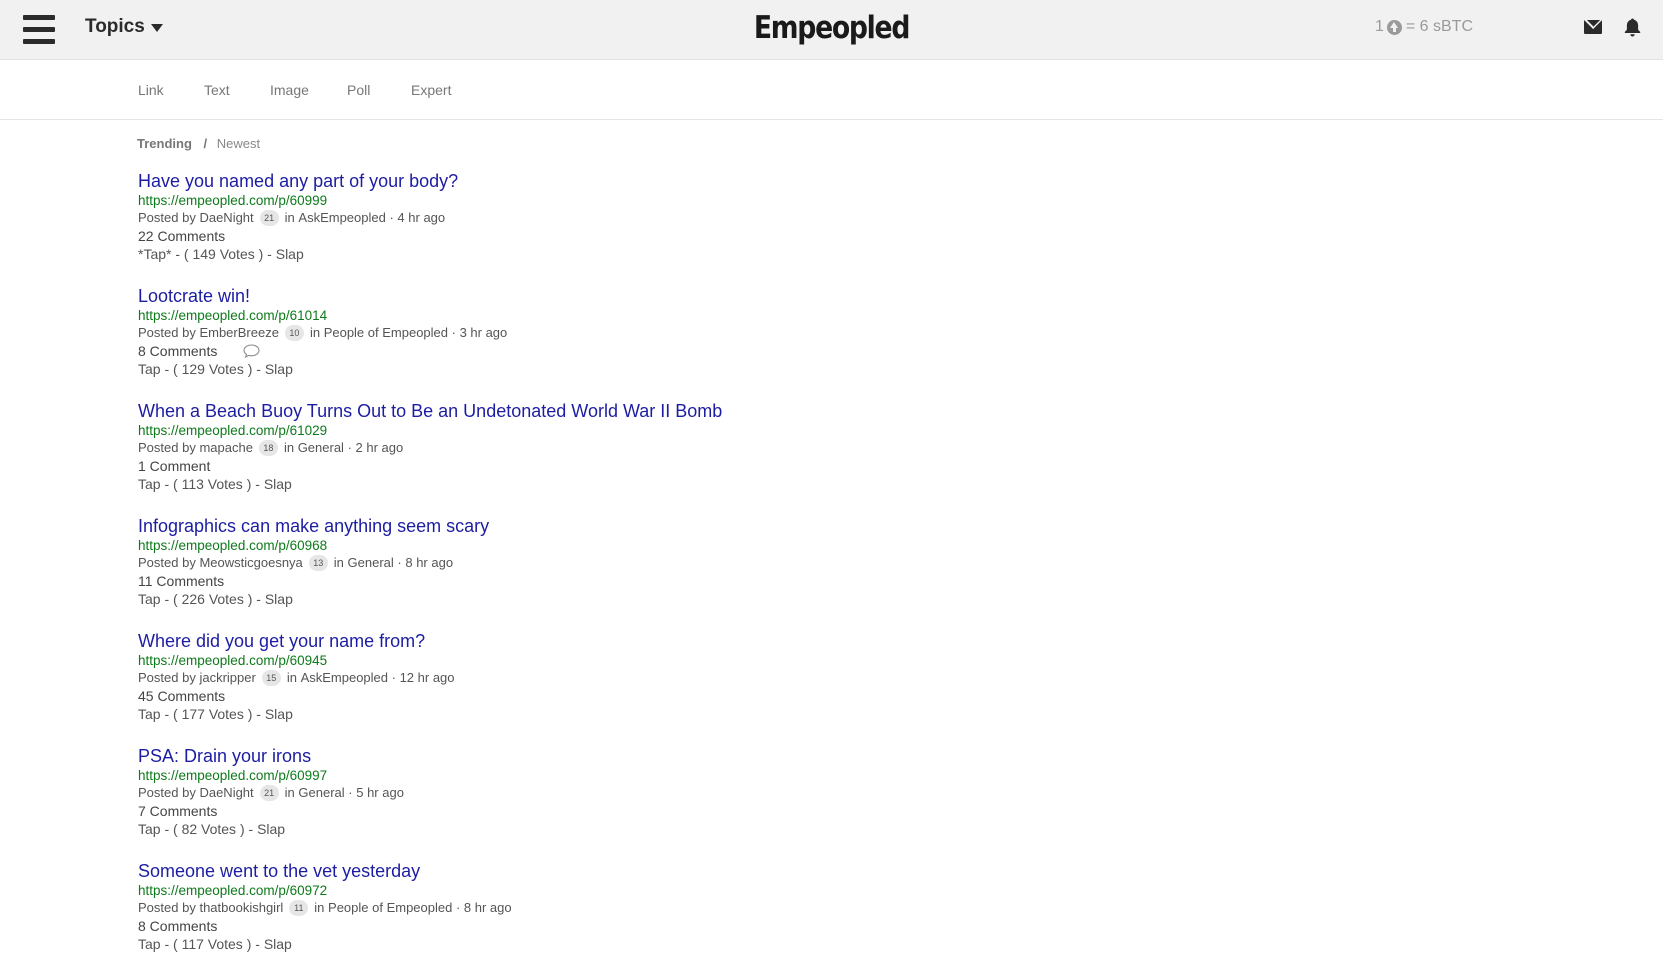 The image size is (1663, 976). I want to click on post-url: https://empeopled.com/p/60999, so click(838, 200).